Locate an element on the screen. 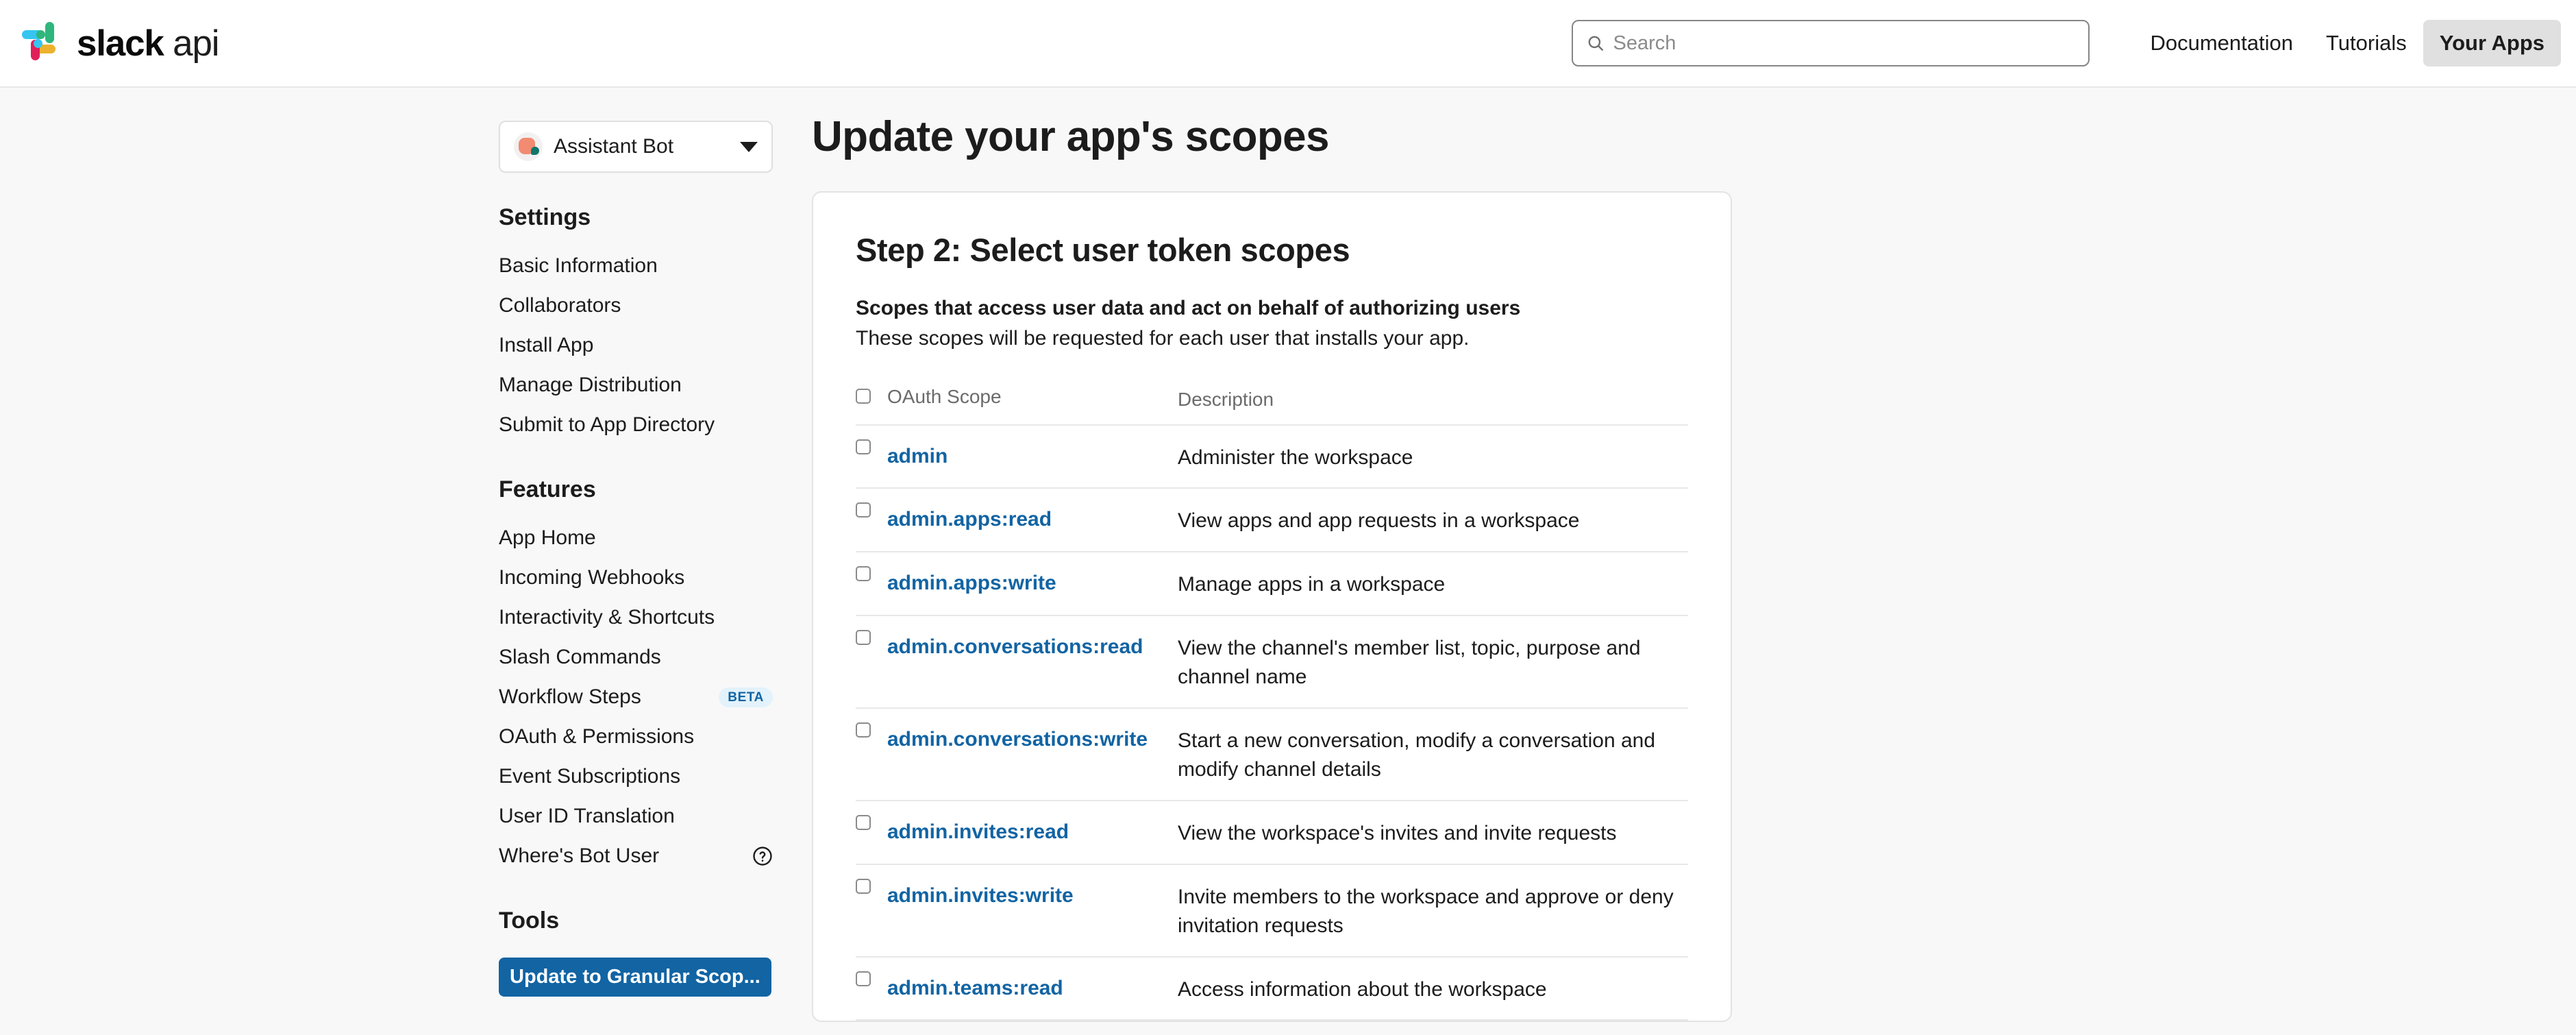  sidebar-item-workflow-steps: Workflow Steps BETA is located at coordinates (636, 697).